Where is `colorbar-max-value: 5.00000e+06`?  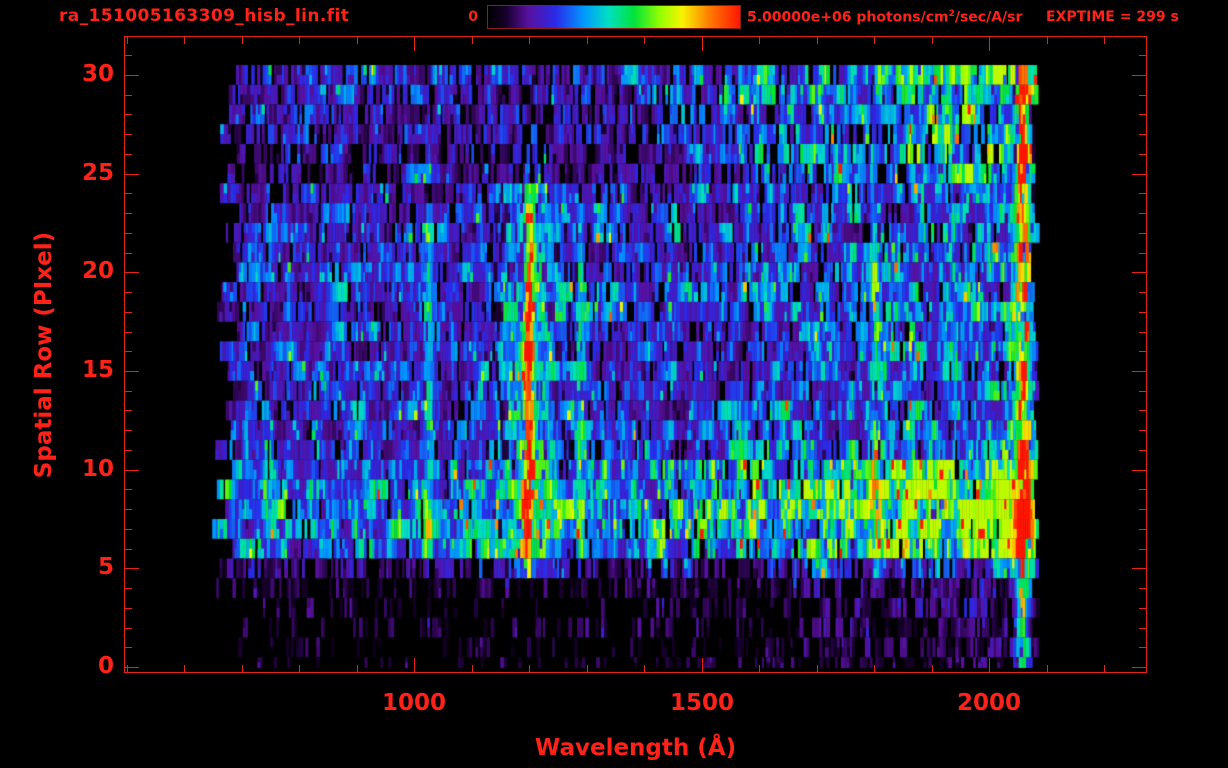
colorbar-max-value: 5.00000e+06 is located at coordinates (802, 17).